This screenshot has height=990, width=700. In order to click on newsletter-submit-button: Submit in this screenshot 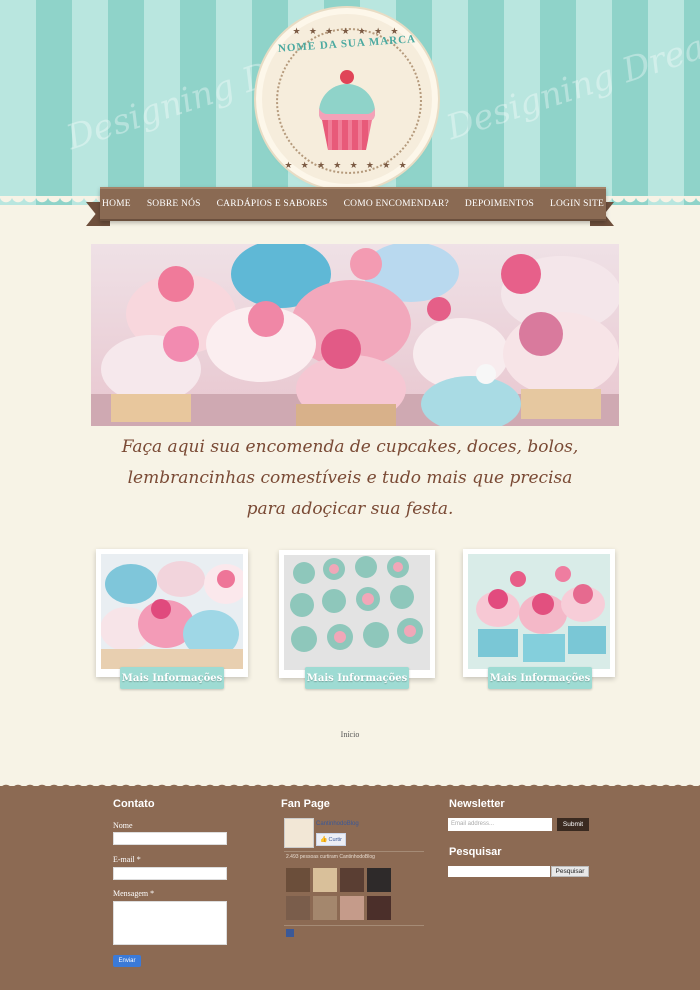, I will do `click(573, 824)`.